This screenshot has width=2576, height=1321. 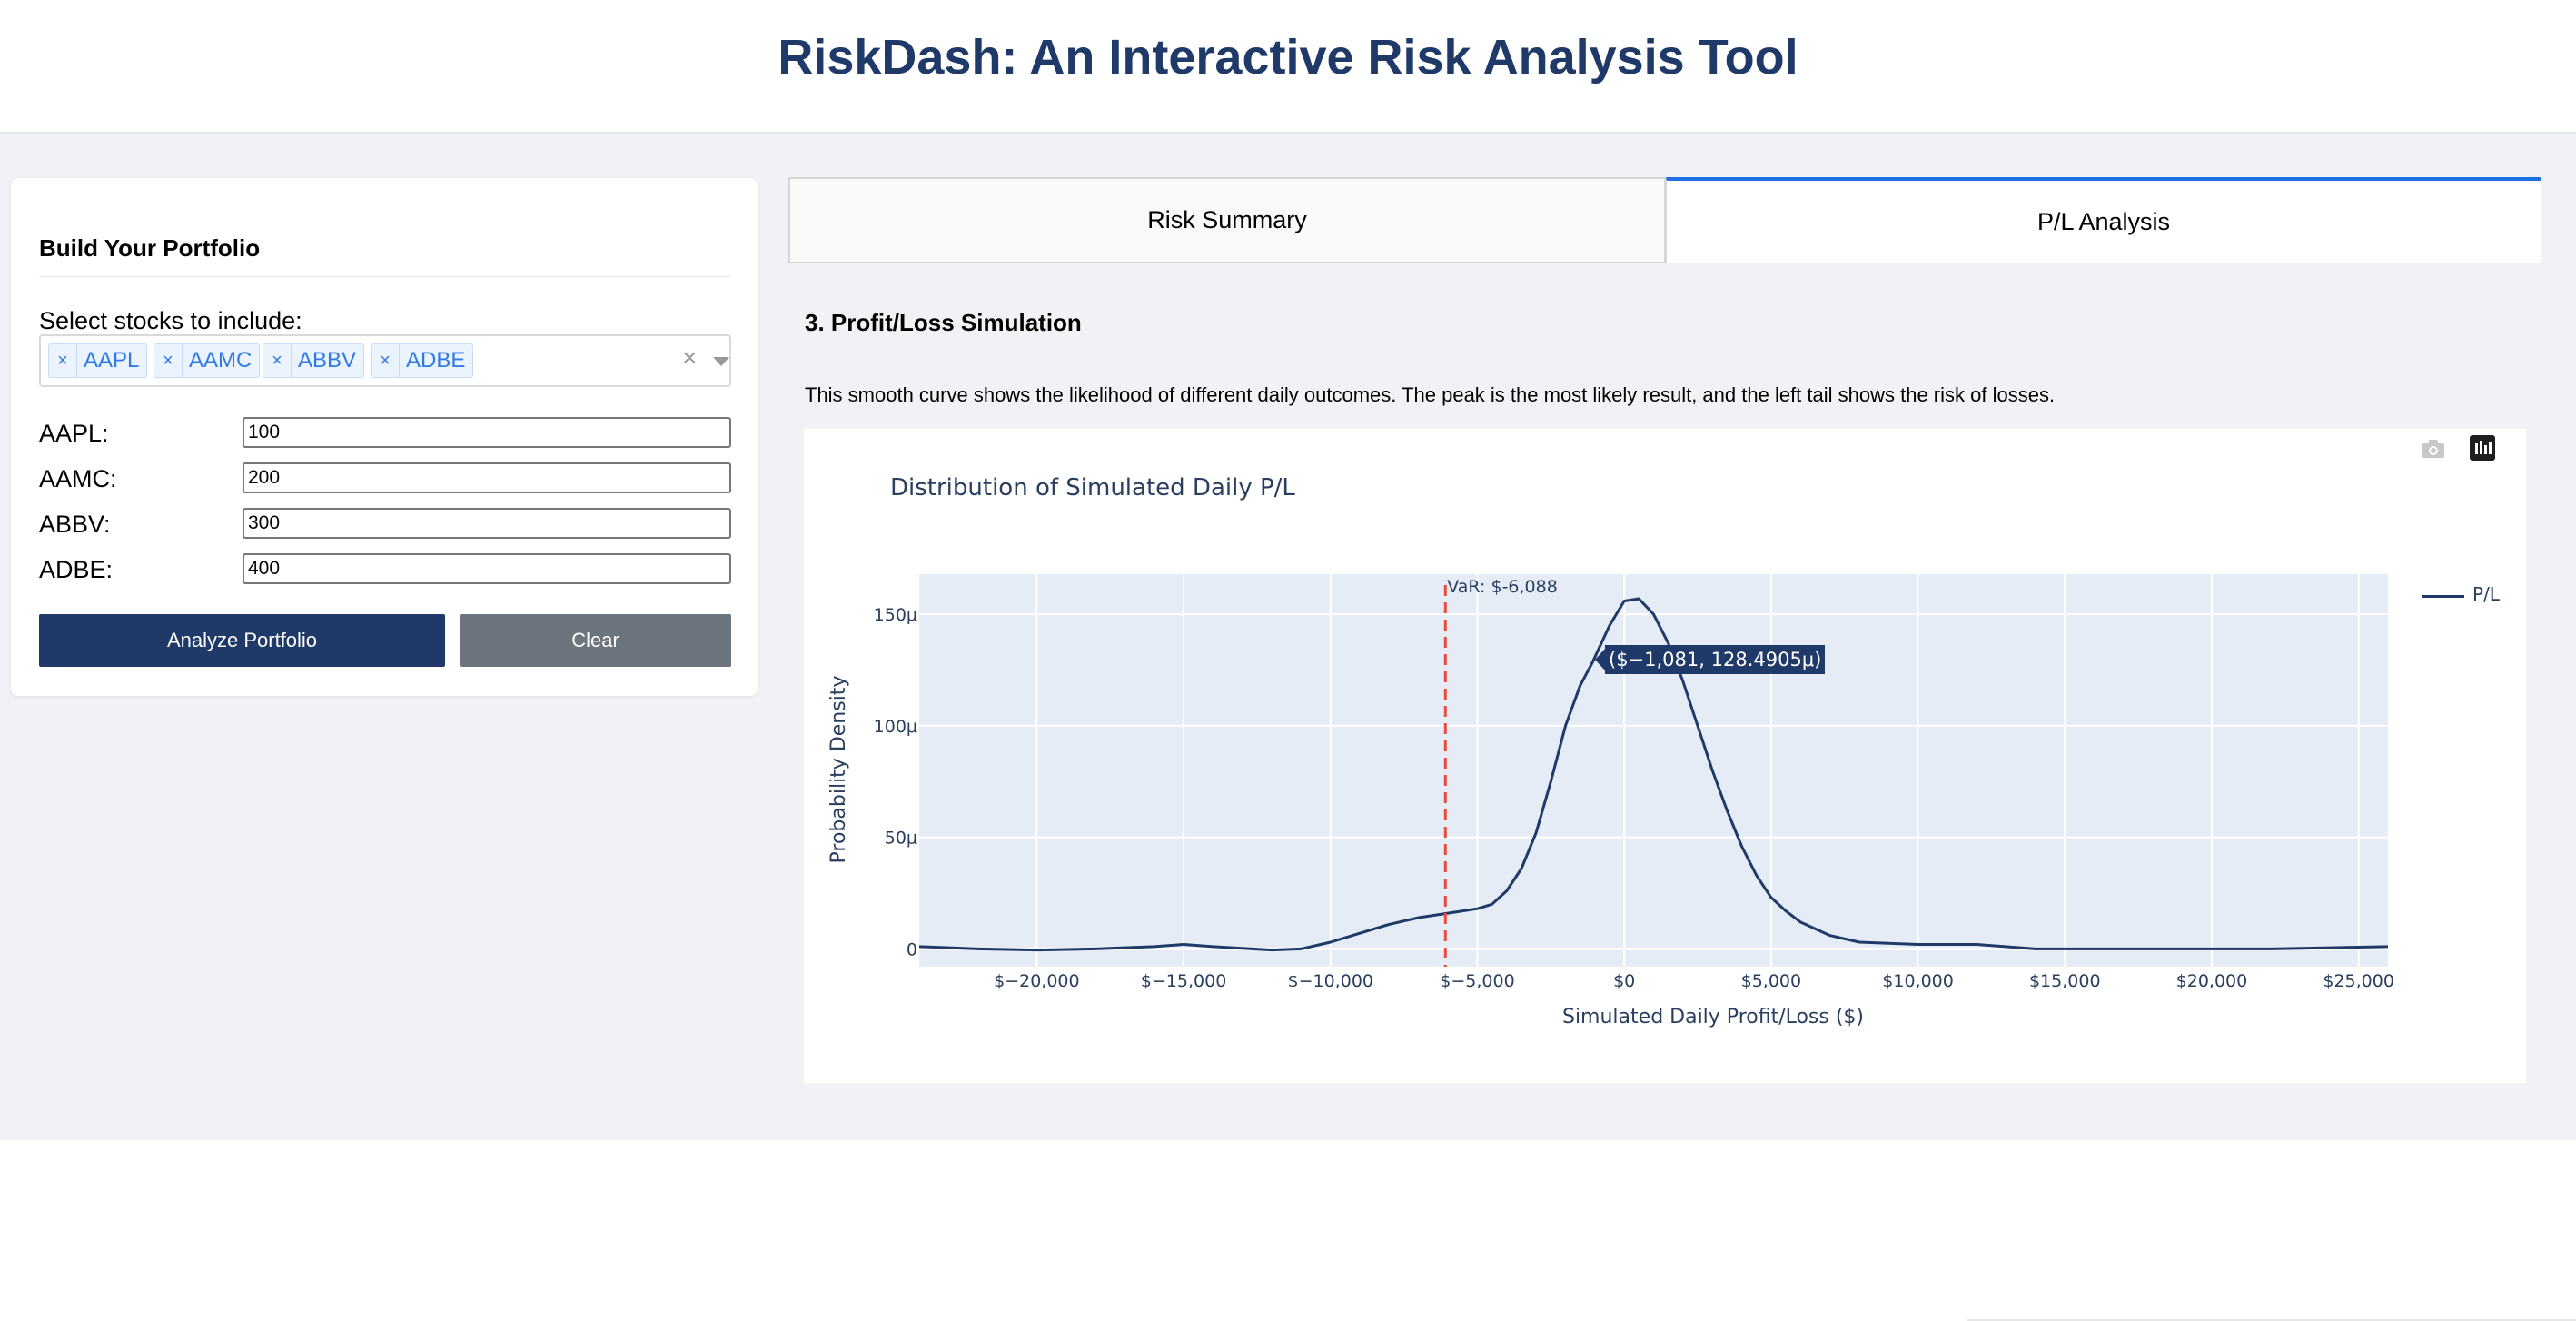 What do you see at coordinates (487, 477) in the screenshot?
I see `quantity-input-aamc` at bounding box center [487, 477].